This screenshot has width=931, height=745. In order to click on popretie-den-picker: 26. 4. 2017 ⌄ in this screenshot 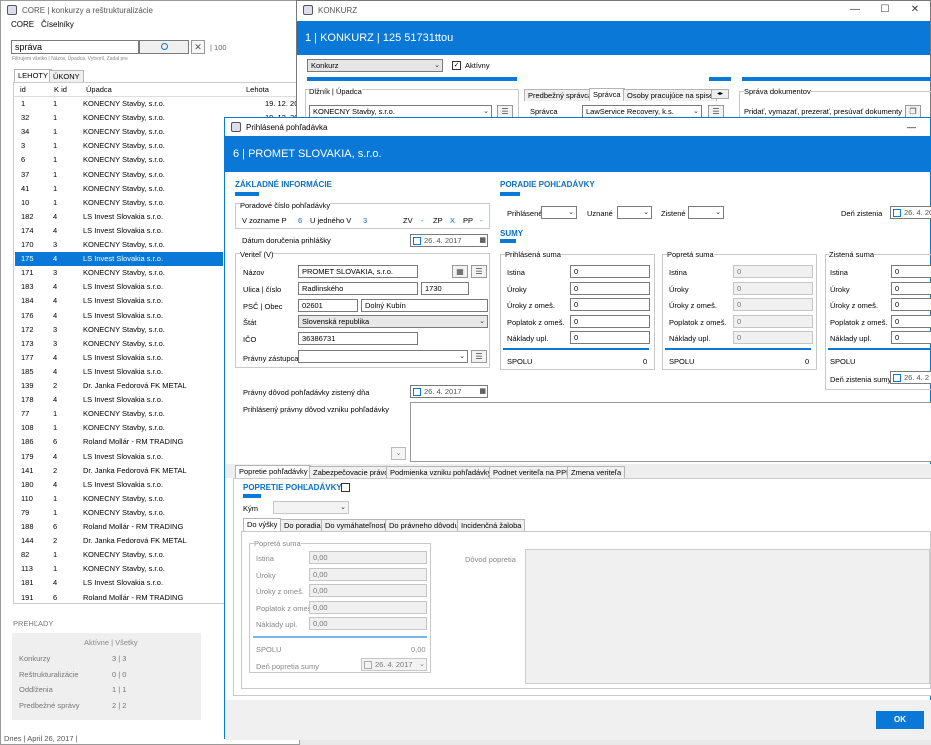, I will do `click(394, 664)`.